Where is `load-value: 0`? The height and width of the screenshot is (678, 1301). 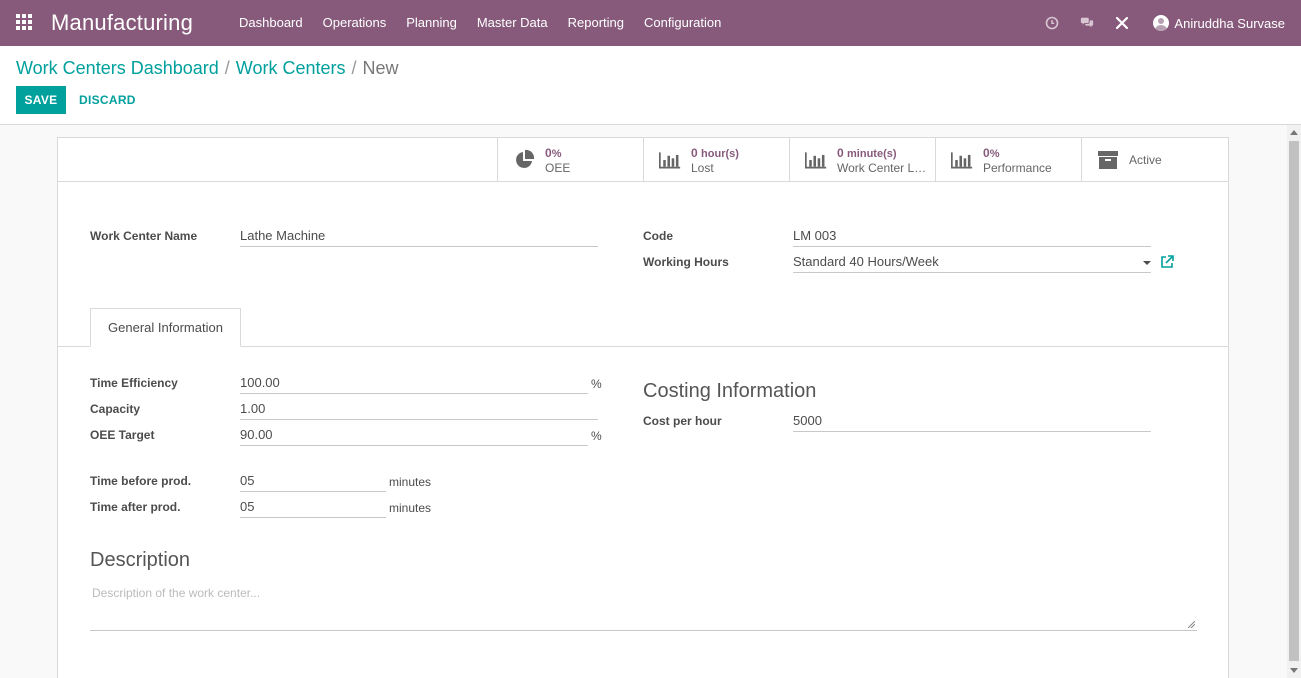 load-value: 0 is located at coordinates (840, 152).